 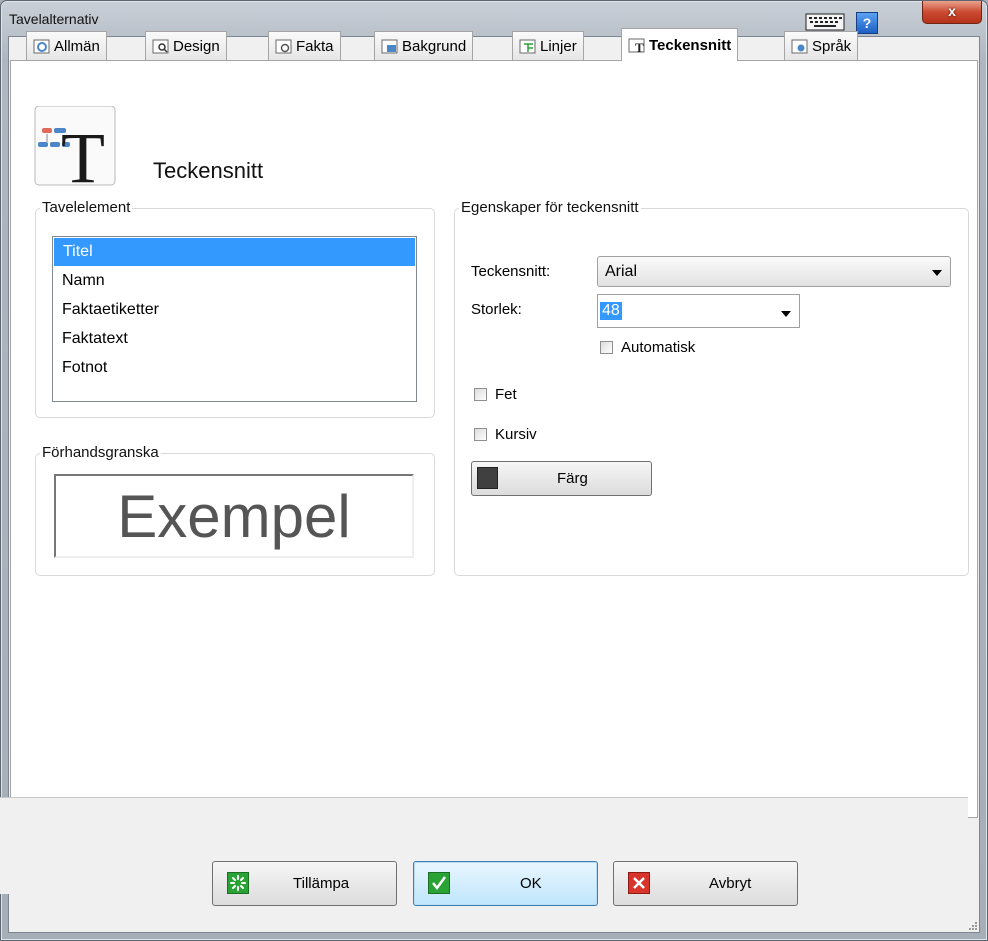 What do you see at coordinates (160, 46) in the screenshot?
I see `design-icon` at bounding box center [160, 46].